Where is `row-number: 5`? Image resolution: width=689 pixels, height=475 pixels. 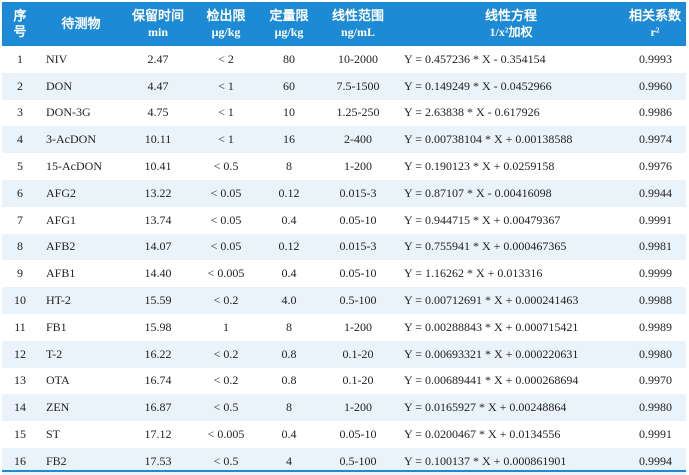 row-number: 5 is located at coordinates (20, 166).